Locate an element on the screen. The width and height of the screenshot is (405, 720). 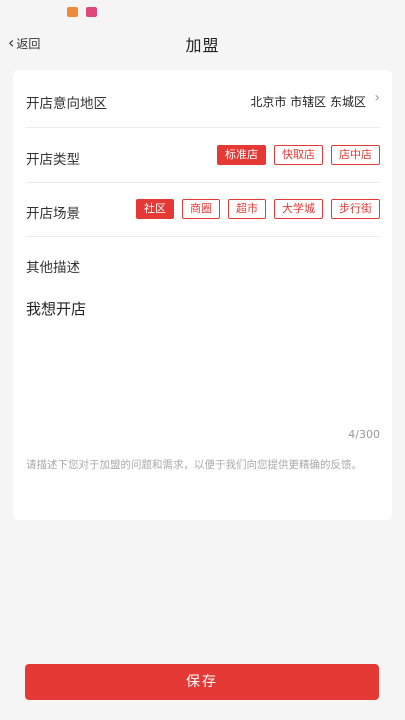
page-title: 加盟 is located at coordinates (202, 45).